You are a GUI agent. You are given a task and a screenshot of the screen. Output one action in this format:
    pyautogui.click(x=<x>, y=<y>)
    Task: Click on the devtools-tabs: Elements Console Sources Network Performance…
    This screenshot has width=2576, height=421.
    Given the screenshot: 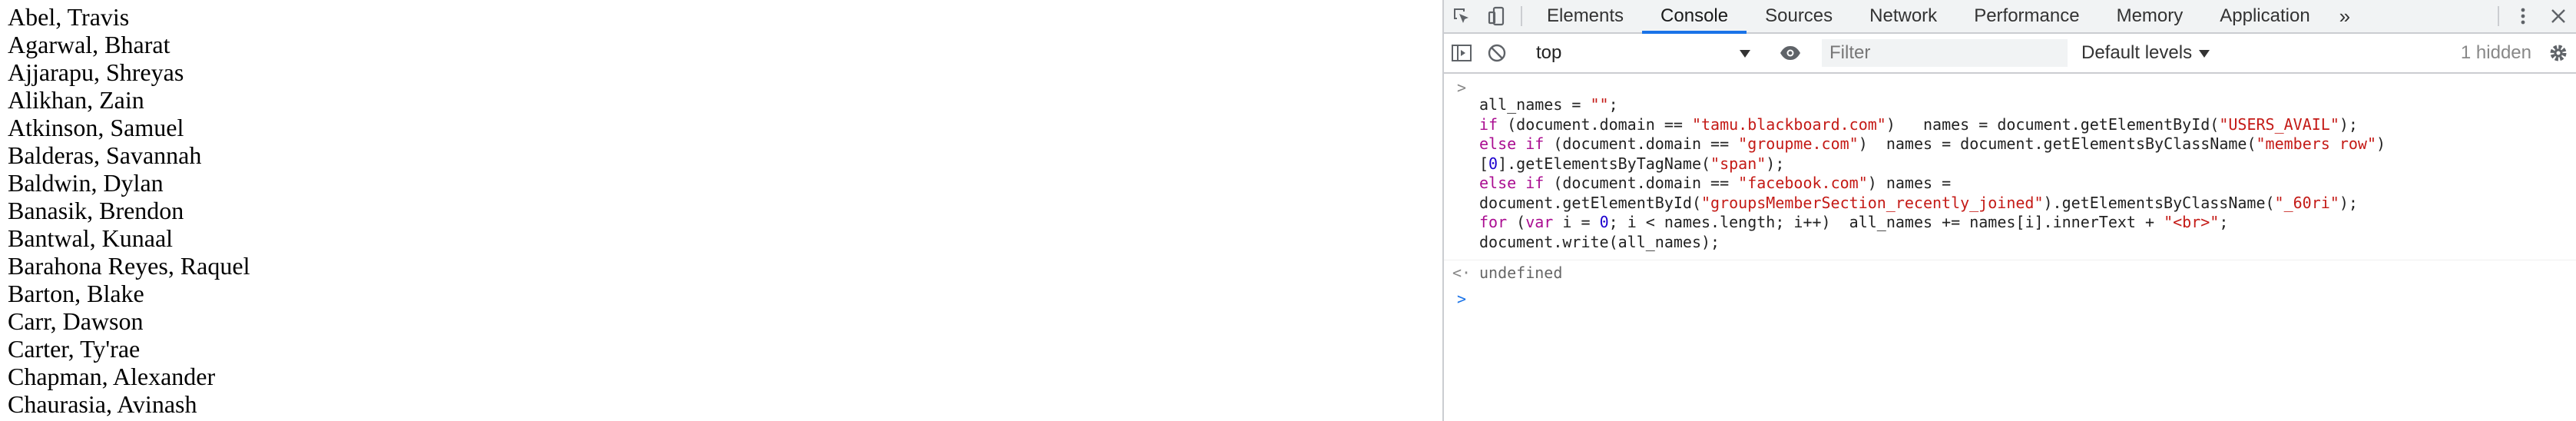 What is the action you would take?
    pyautogui.click(x=1929, y=17)
    